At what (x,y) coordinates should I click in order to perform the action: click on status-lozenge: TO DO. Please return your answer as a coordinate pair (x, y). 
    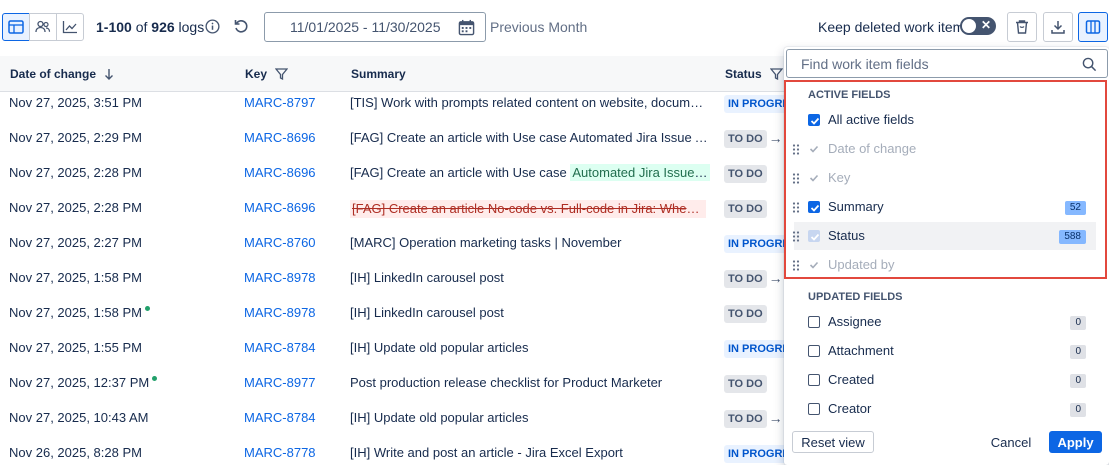
    Looking at the image, I should click on (745, 383).